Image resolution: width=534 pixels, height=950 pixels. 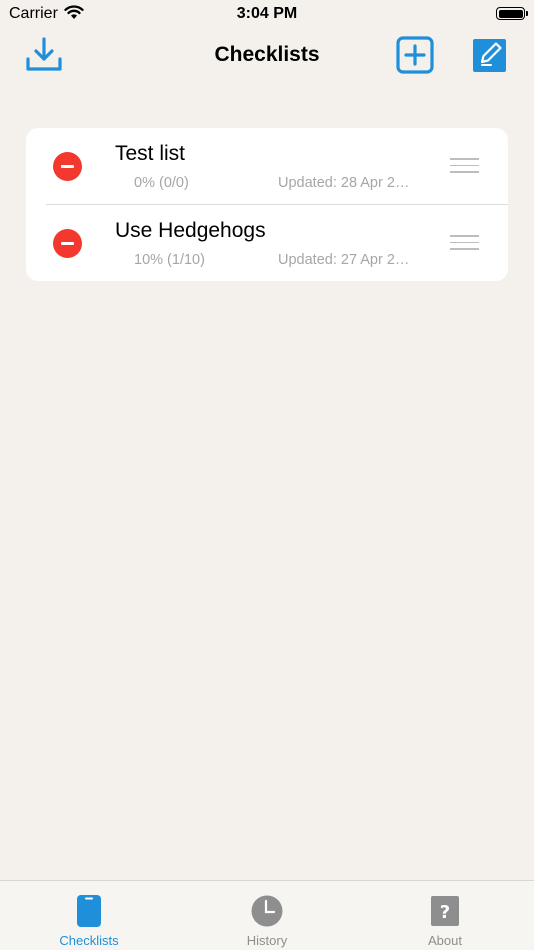 What do you see at coordinates (161, 183) in the screenshot?
I see `checklist-progress: 0% (0/0)` at bounding box center [161, 183].